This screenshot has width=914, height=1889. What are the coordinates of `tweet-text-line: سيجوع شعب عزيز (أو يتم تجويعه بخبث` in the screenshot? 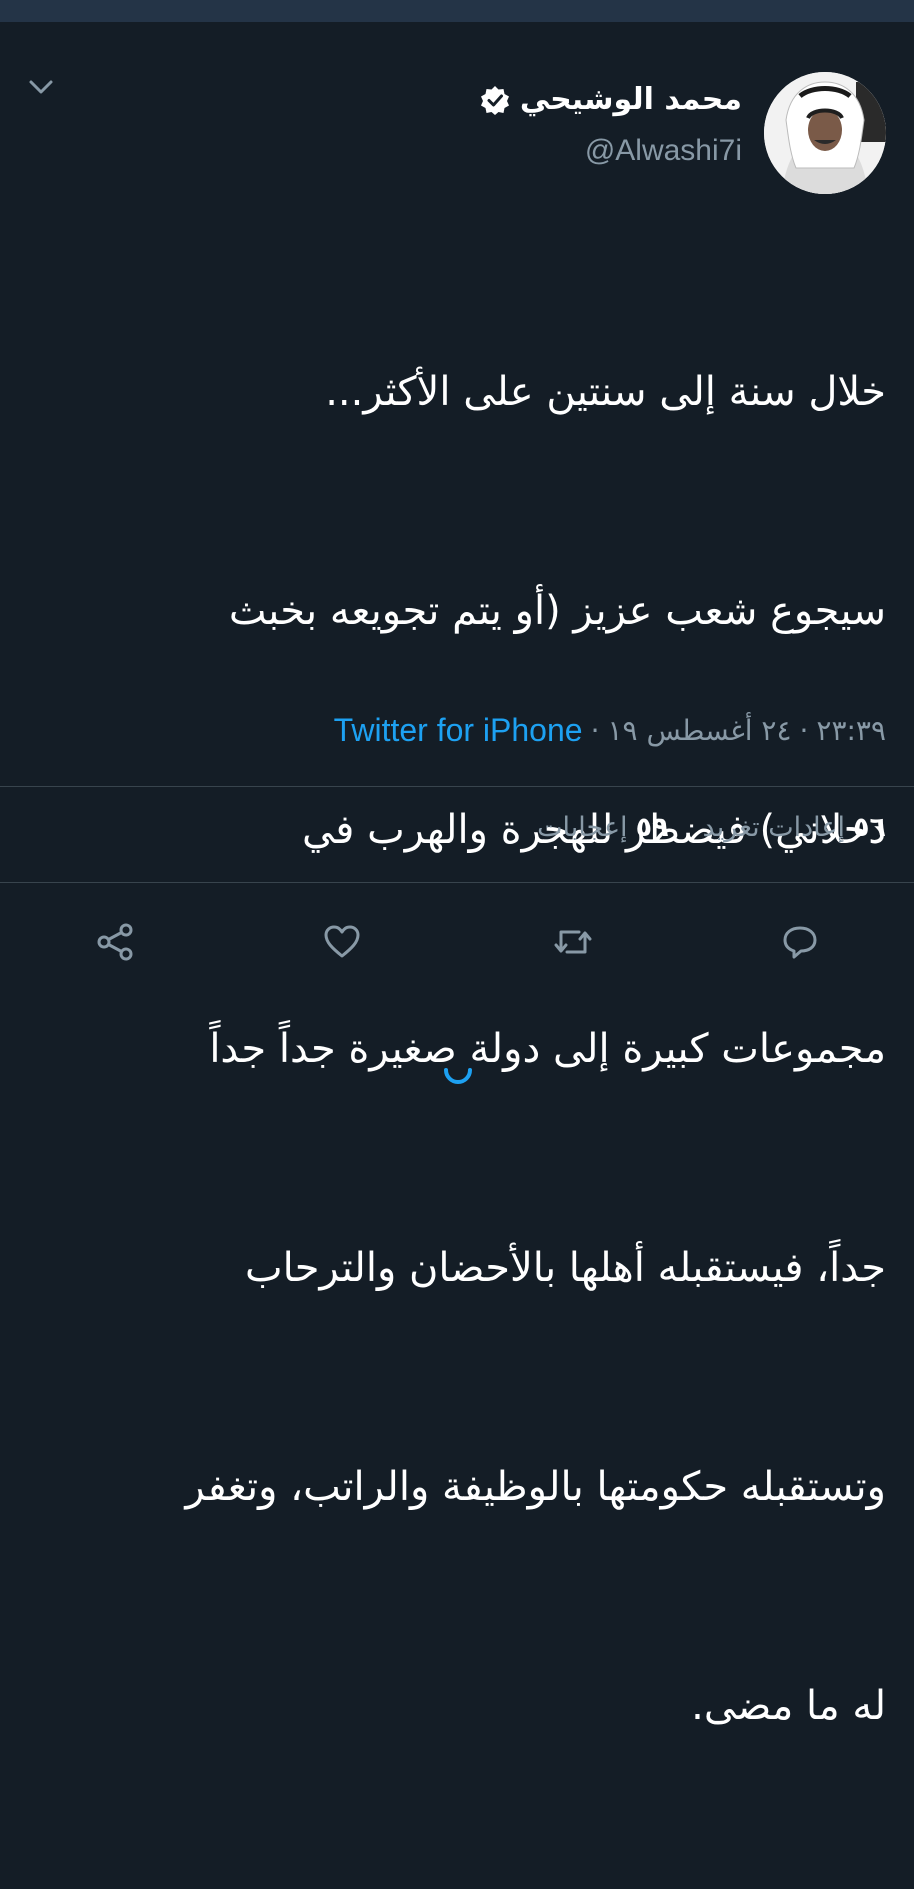 It's located at (557, 611).